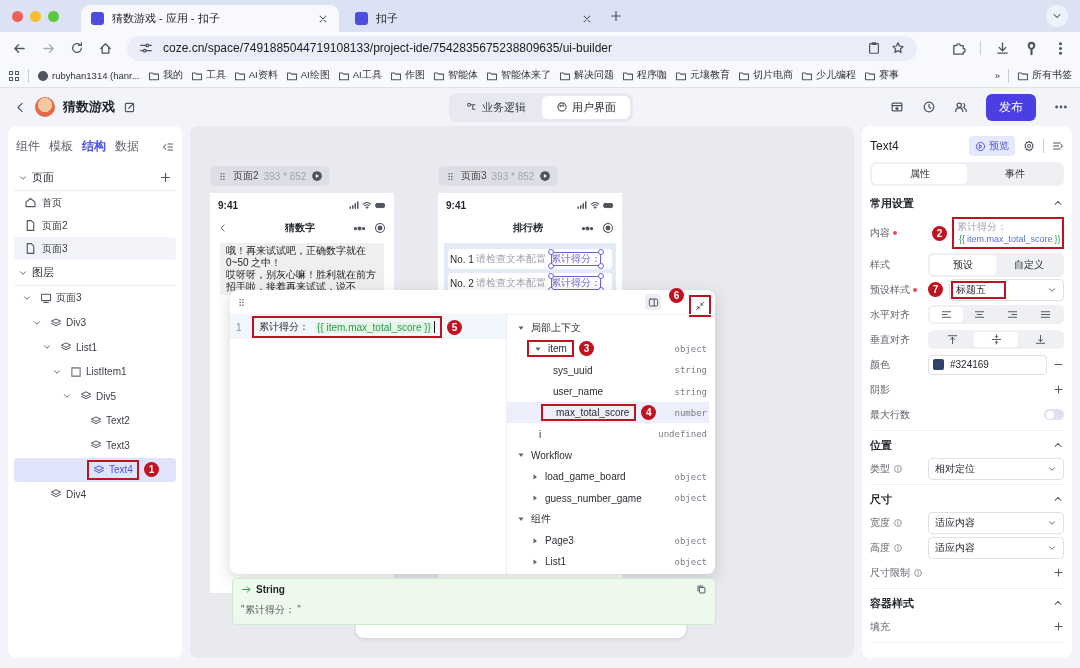 Image resolution: width=1080 pixels, height=668 pixels. What do you see at coordinates (95, 469) in the screenshot?
I see `layer-row: Text4 1` at bounding box center [95, 469].